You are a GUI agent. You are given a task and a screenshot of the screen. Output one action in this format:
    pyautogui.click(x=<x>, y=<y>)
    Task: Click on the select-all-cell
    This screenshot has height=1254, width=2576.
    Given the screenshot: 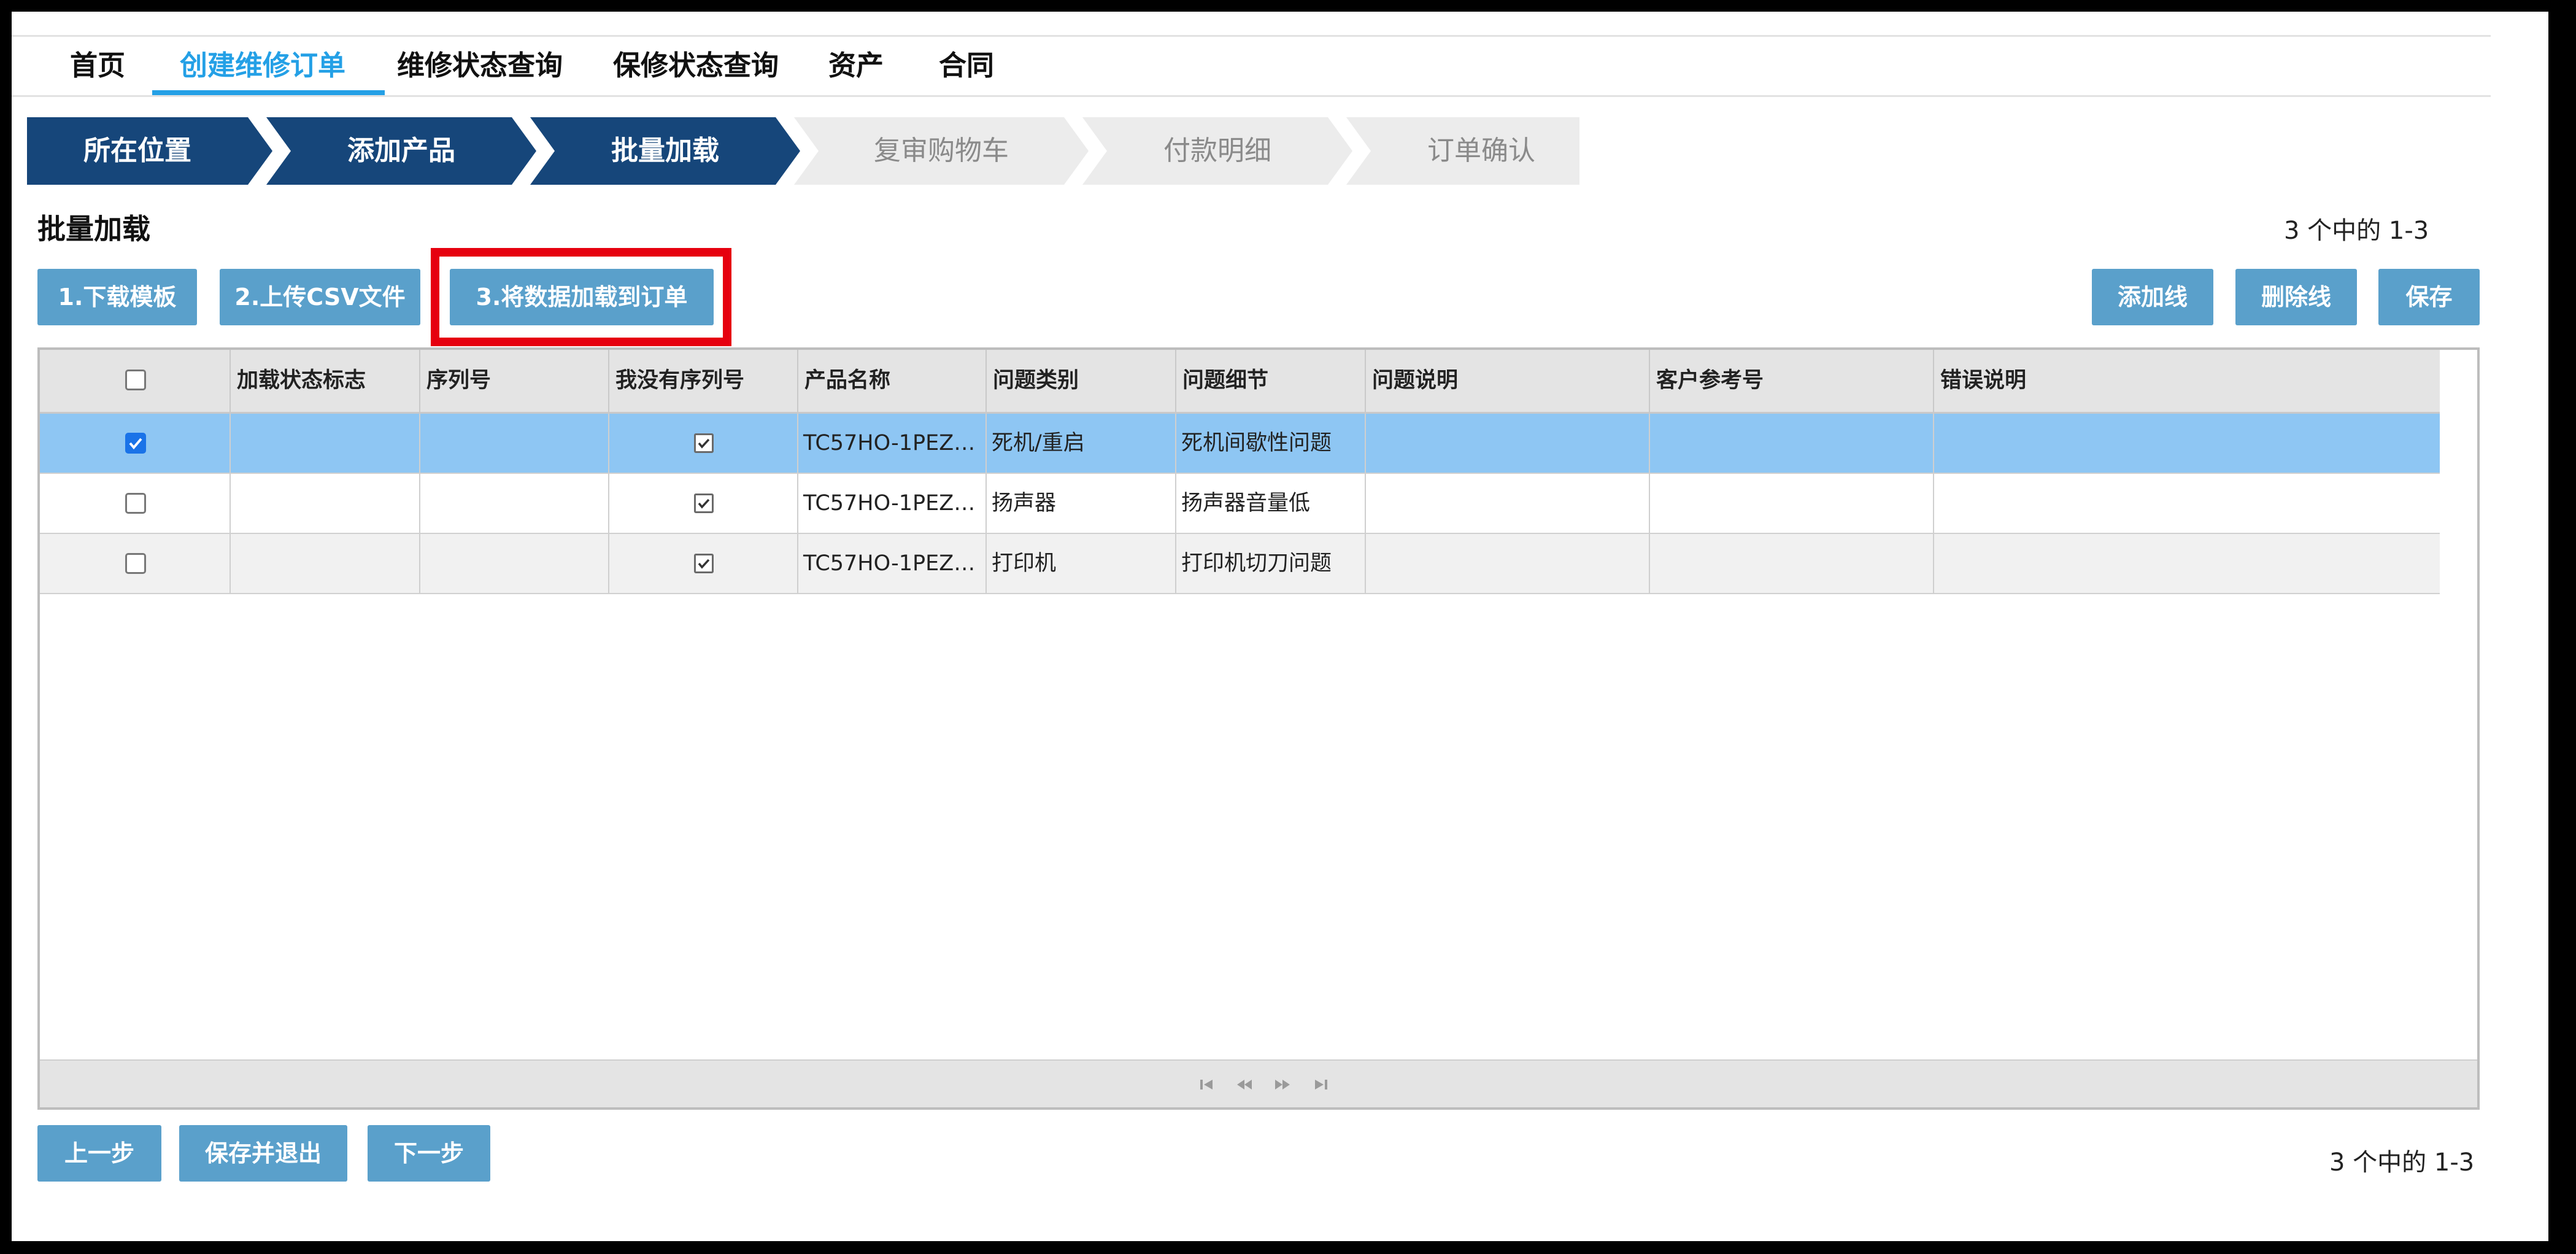 What is the action you would take?
    pyautogui.click(x=135, y=381)
    